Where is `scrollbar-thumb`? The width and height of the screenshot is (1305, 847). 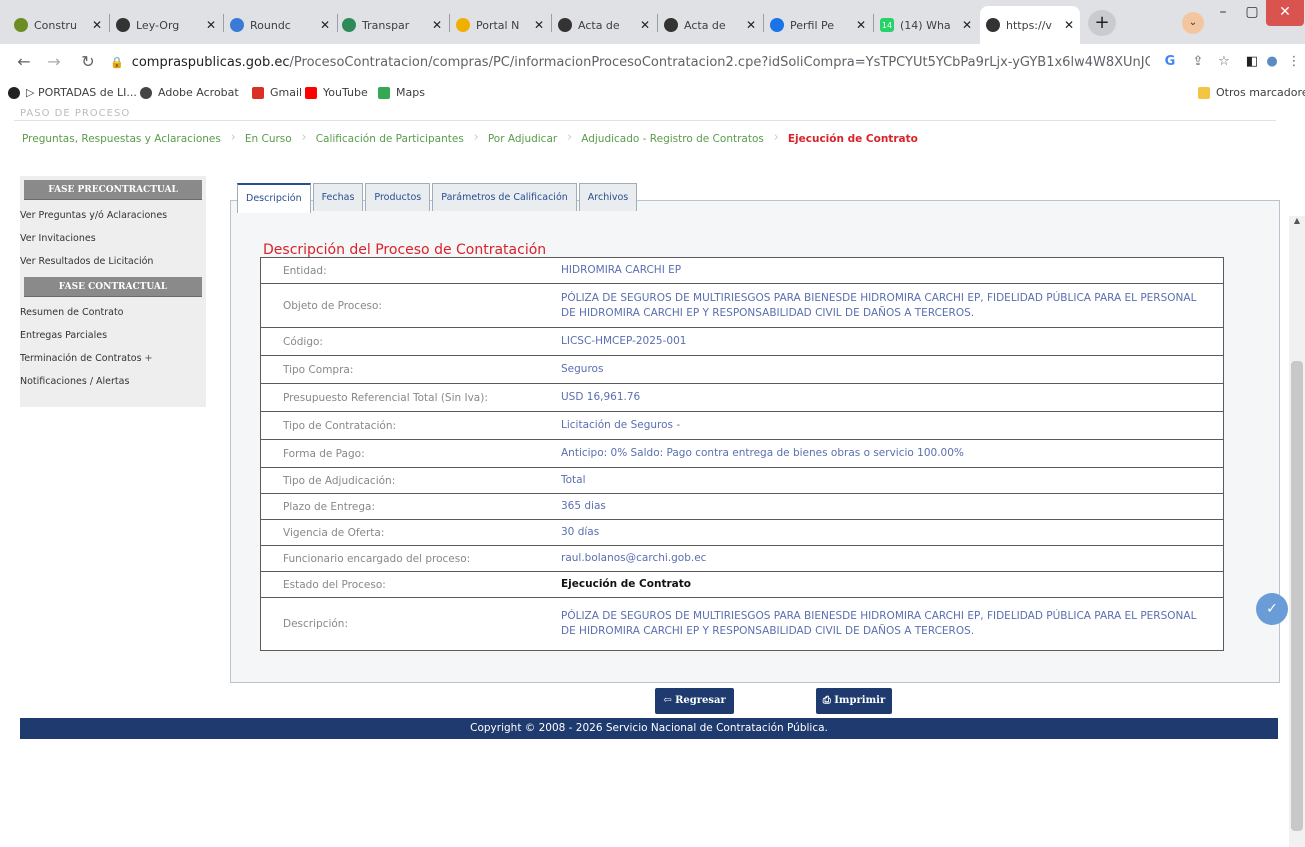 scrollbar-thumb is located at coordinates (1297, 596).